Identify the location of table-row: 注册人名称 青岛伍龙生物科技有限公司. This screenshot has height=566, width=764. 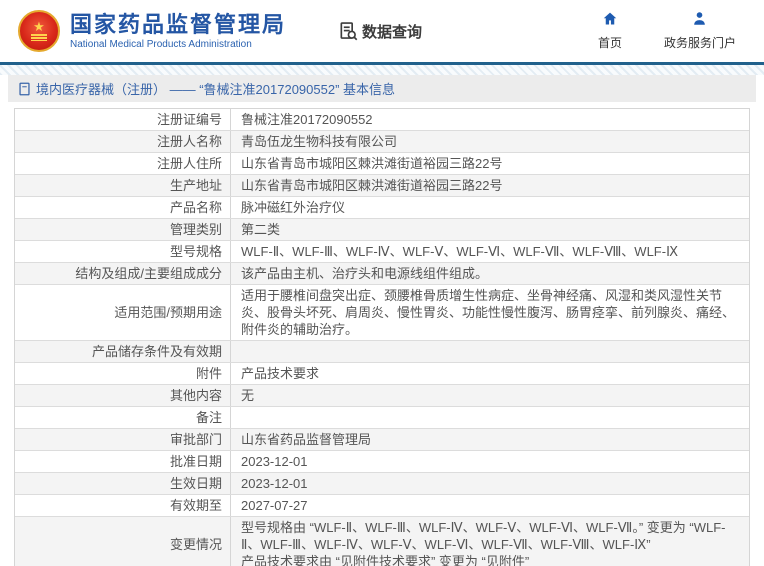
(382, 142).